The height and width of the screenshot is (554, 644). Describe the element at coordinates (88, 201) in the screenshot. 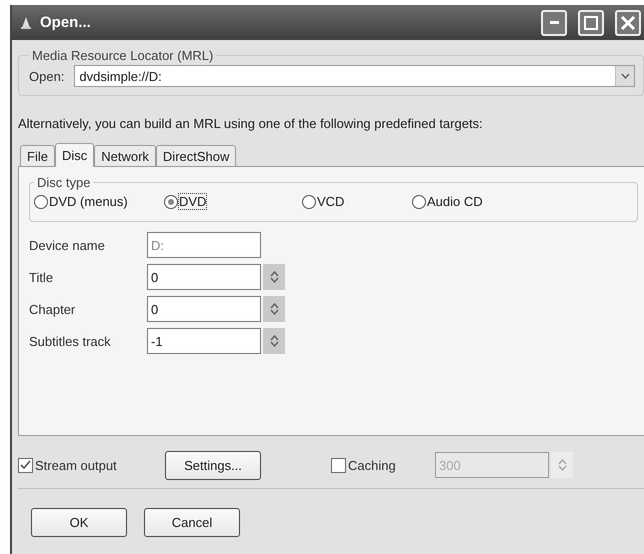

I see `radio-label: DVD (menus)` at that location.